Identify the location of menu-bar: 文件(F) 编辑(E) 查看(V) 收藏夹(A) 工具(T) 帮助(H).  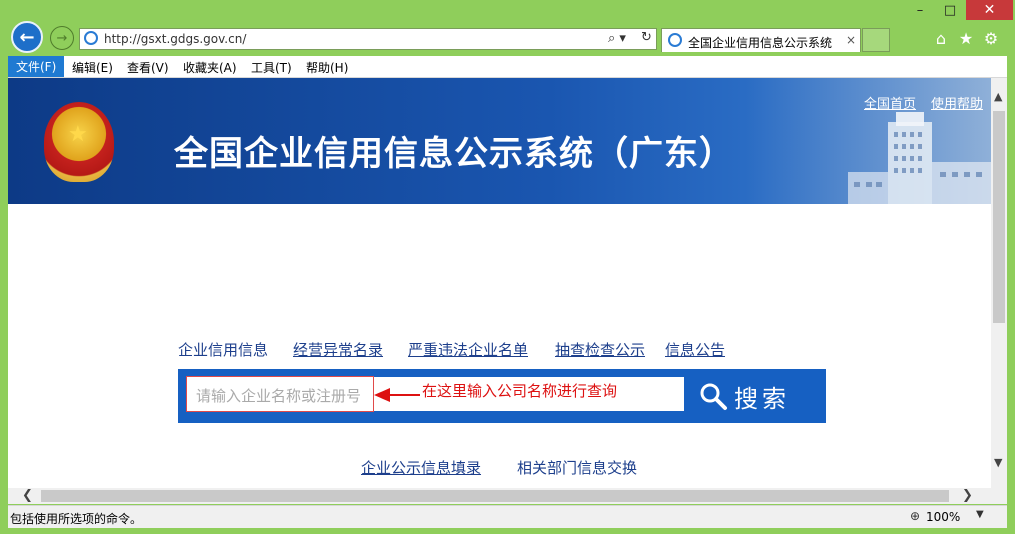
(507, 67).